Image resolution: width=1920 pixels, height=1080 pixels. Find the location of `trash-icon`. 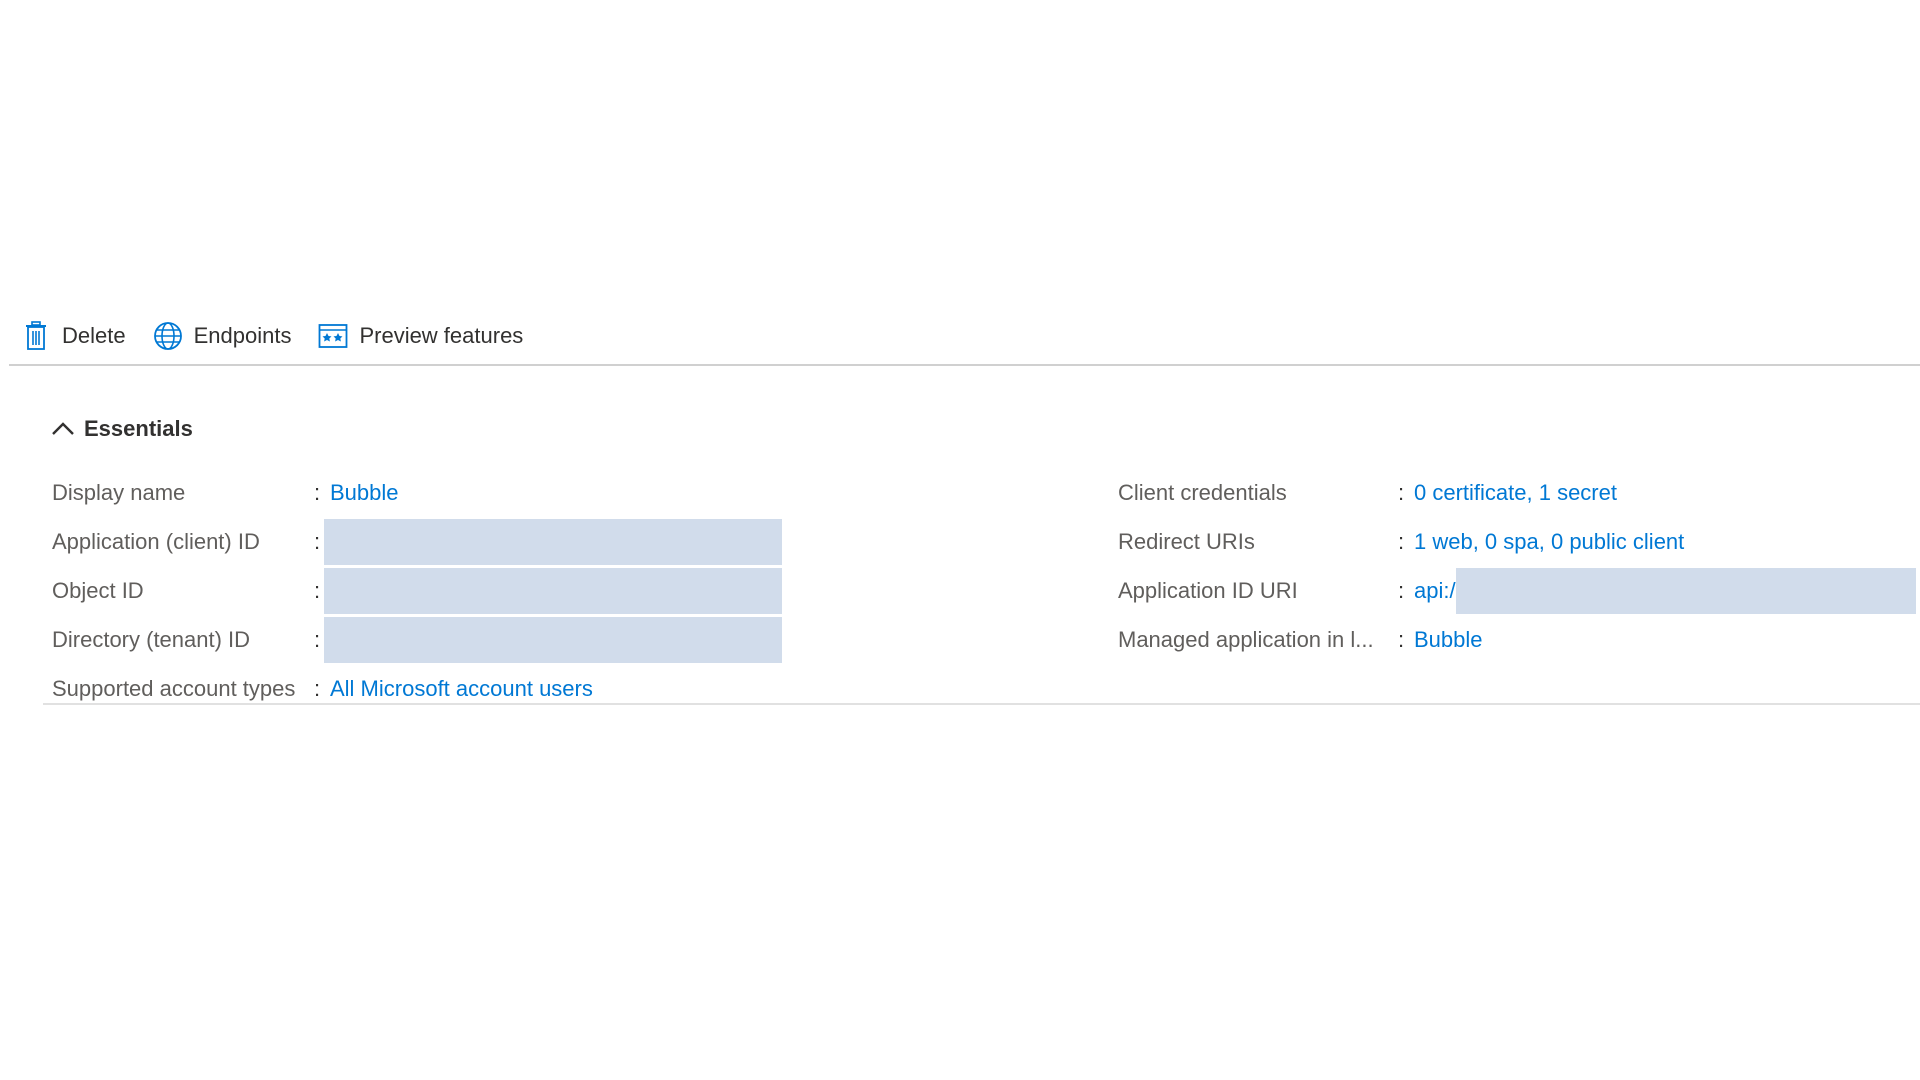

trash-icon is located at coordinates (36, 336).